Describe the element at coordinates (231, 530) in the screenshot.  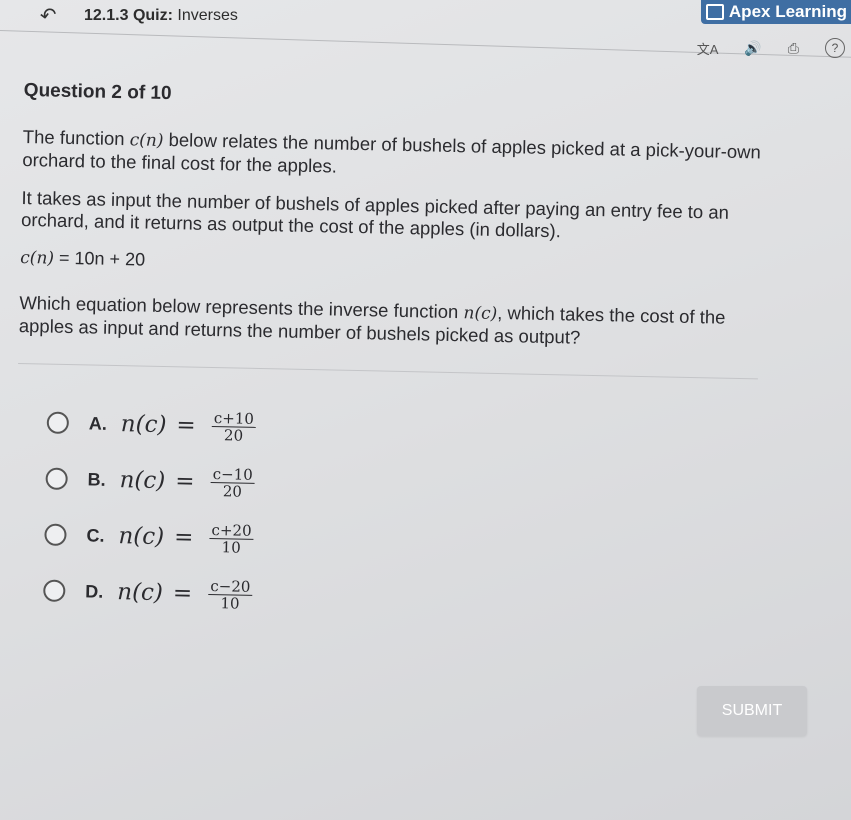
I see `numerator: c+20` at that location.